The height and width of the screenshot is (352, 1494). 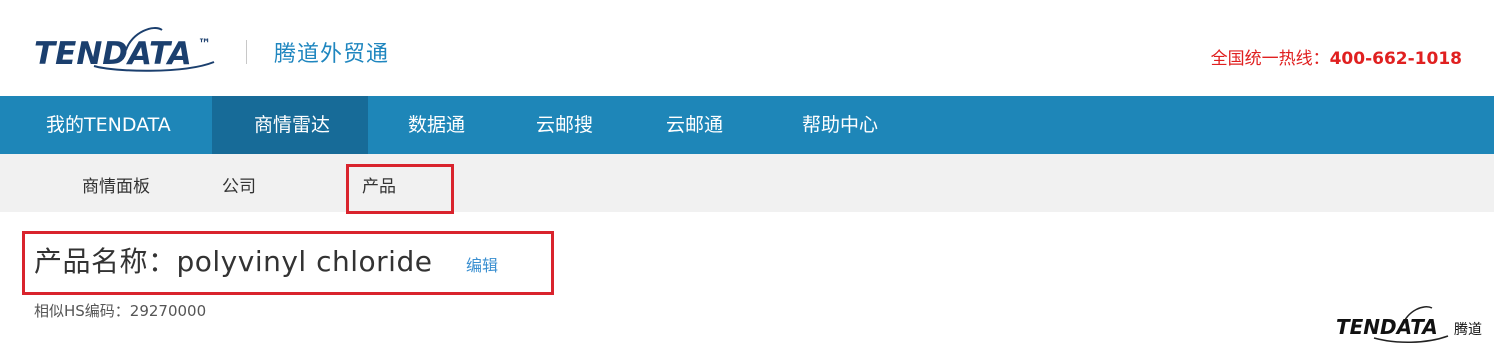 I want to click on nav-item-market-radar: 商情雷达, so click(x=290, y=125).